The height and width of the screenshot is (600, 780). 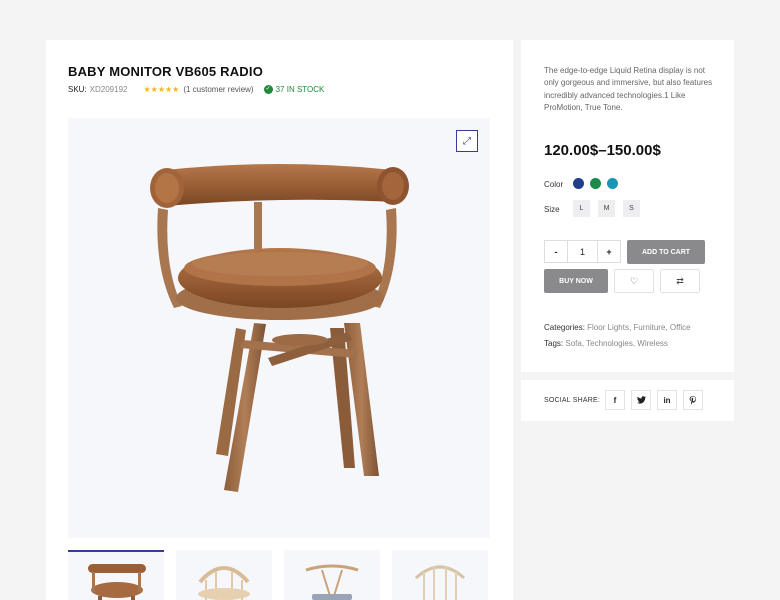 I want to click on color-swatch-green, so click(x=595, y=183).